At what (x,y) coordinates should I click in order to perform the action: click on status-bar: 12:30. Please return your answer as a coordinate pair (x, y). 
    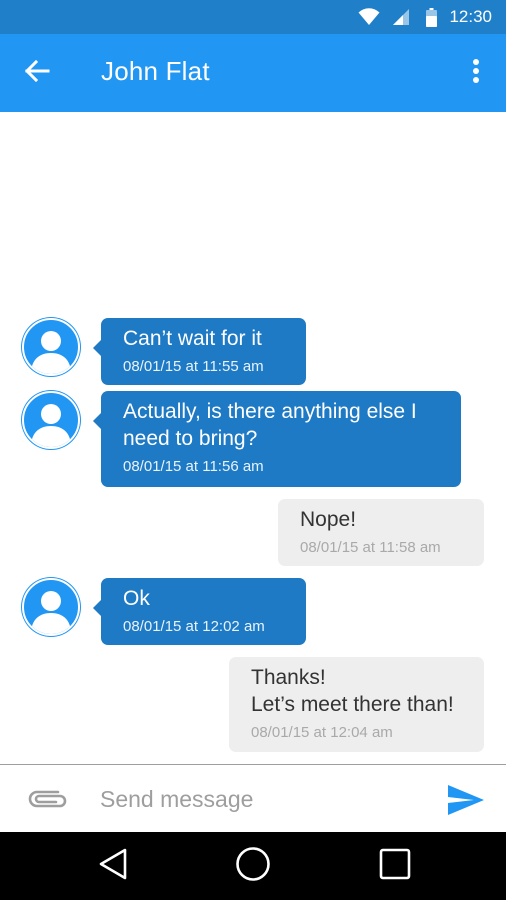
    Looking at the image, I should click on (253, 17).